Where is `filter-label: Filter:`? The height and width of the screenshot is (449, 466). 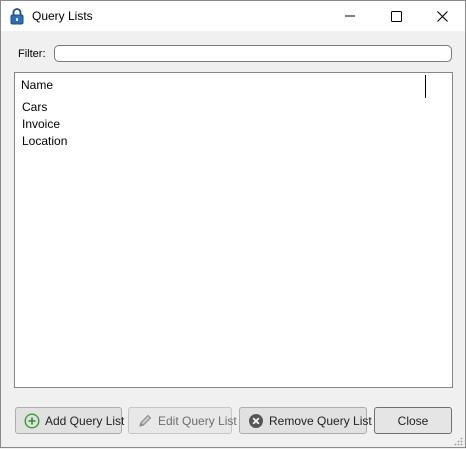 filter-label: Filter: is located at coordinates (32, 54).